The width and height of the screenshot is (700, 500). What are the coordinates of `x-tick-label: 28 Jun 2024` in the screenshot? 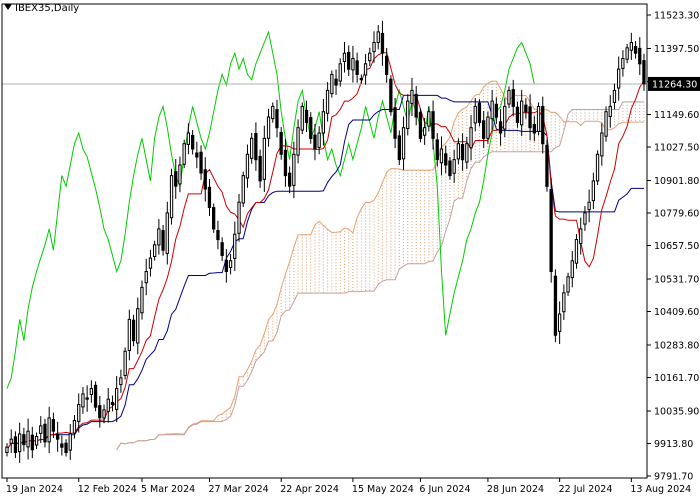 It's located at (515, 489).